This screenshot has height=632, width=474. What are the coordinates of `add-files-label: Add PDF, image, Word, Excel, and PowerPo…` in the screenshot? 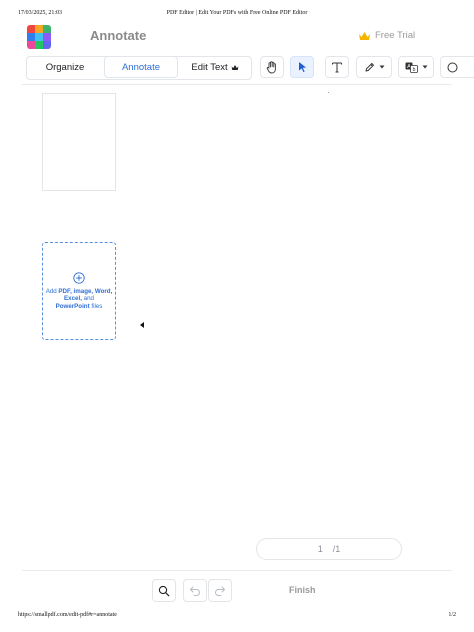 It's located at (79, 299).